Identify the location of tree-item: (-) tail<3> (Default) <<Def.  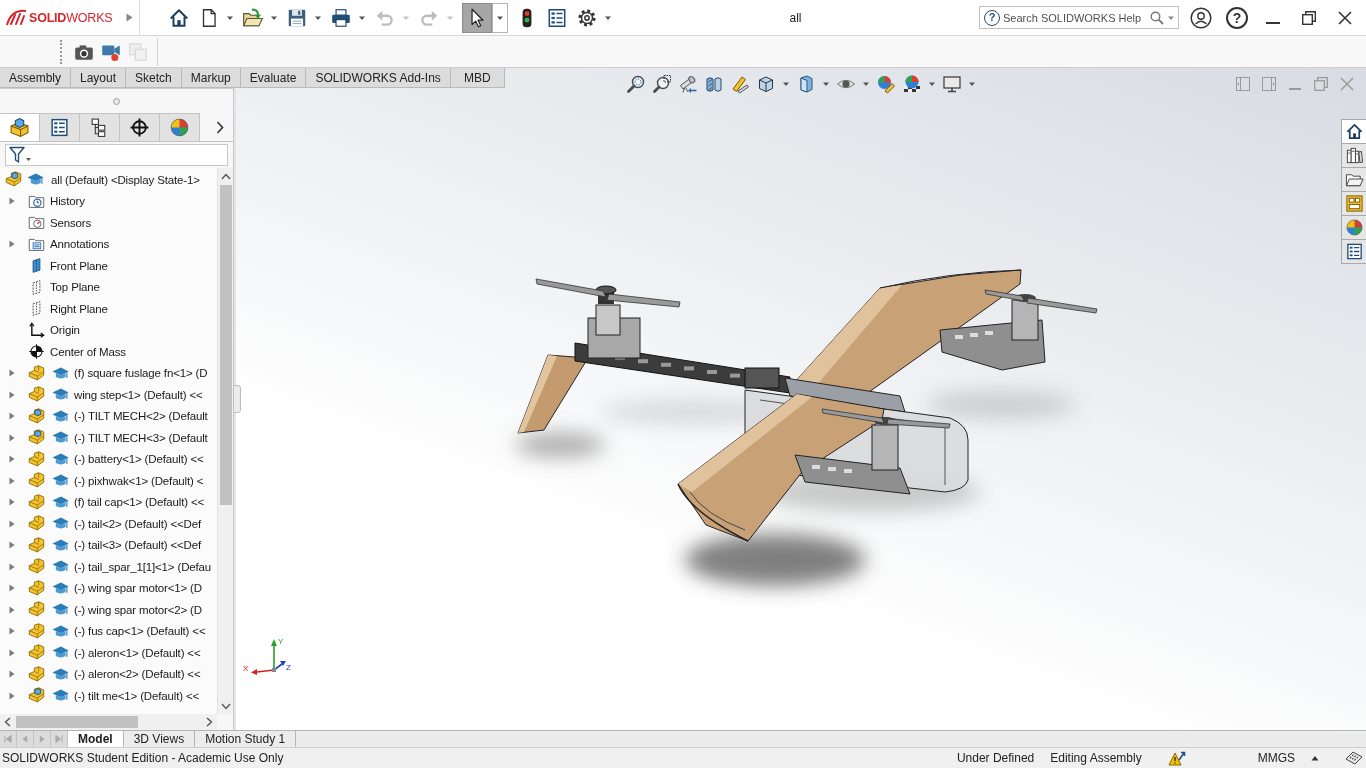
(137, 545).